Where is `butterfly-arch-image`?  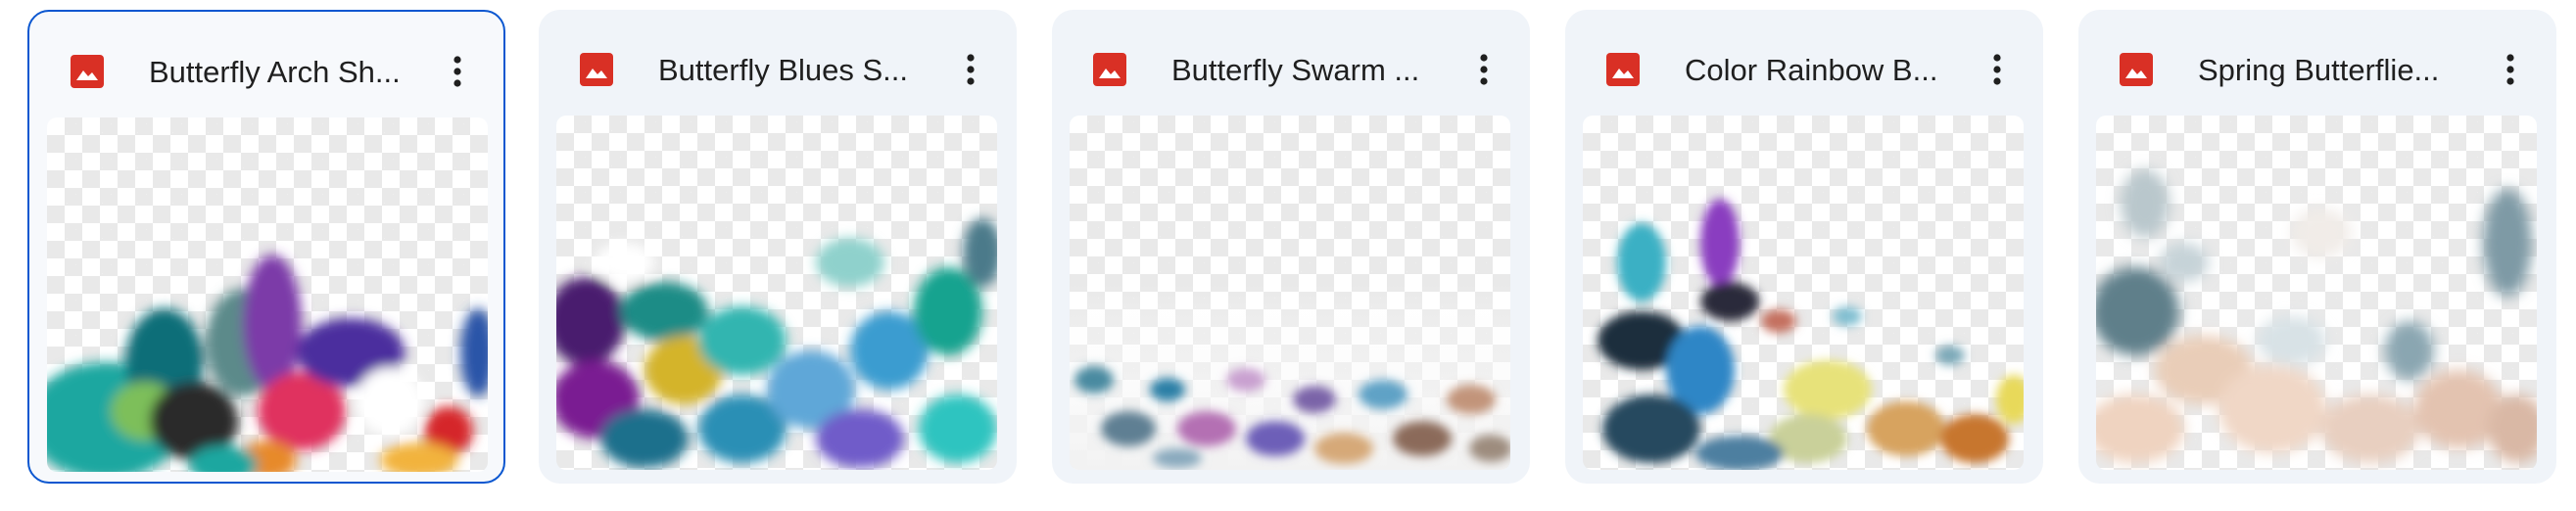 butterfly-arch-image is located at coordinates (268, 364).